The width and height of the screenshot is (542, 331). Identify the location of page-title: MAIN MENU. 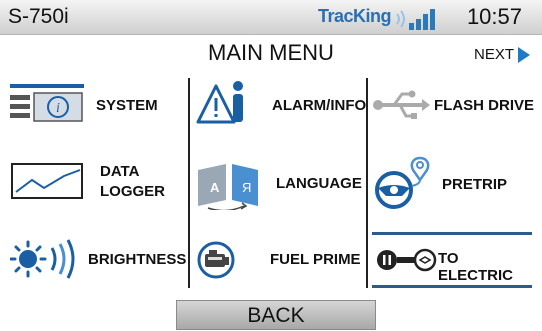
(271, 52).